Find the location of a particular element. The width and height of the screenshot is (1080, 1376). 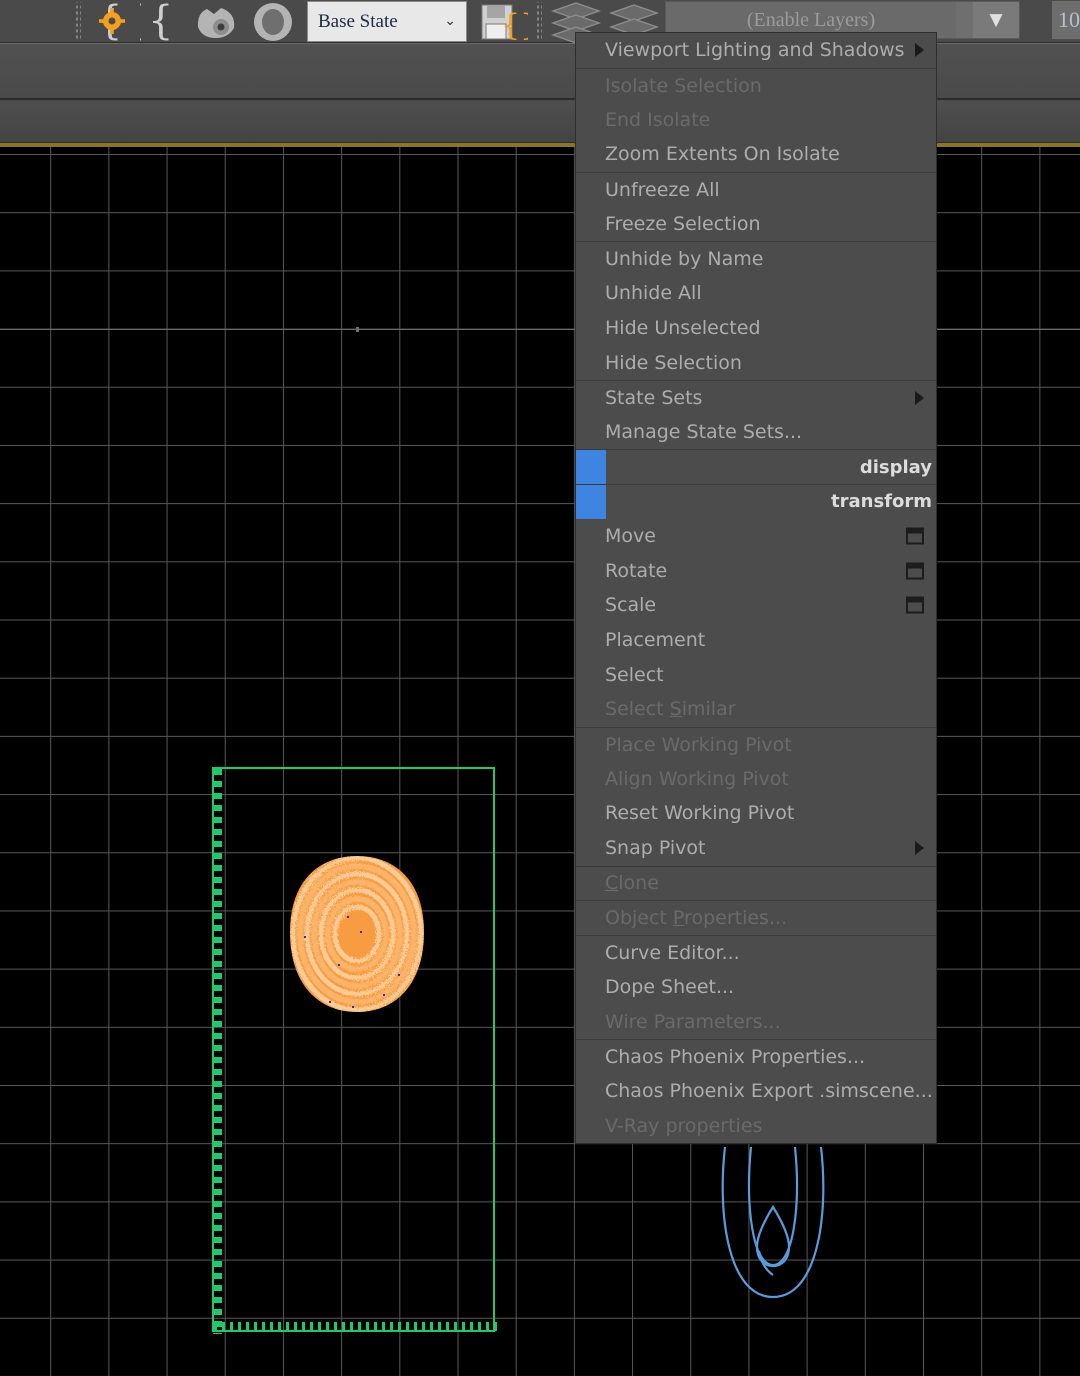

viewport-origin-tick is located at coordinates (357, 329).